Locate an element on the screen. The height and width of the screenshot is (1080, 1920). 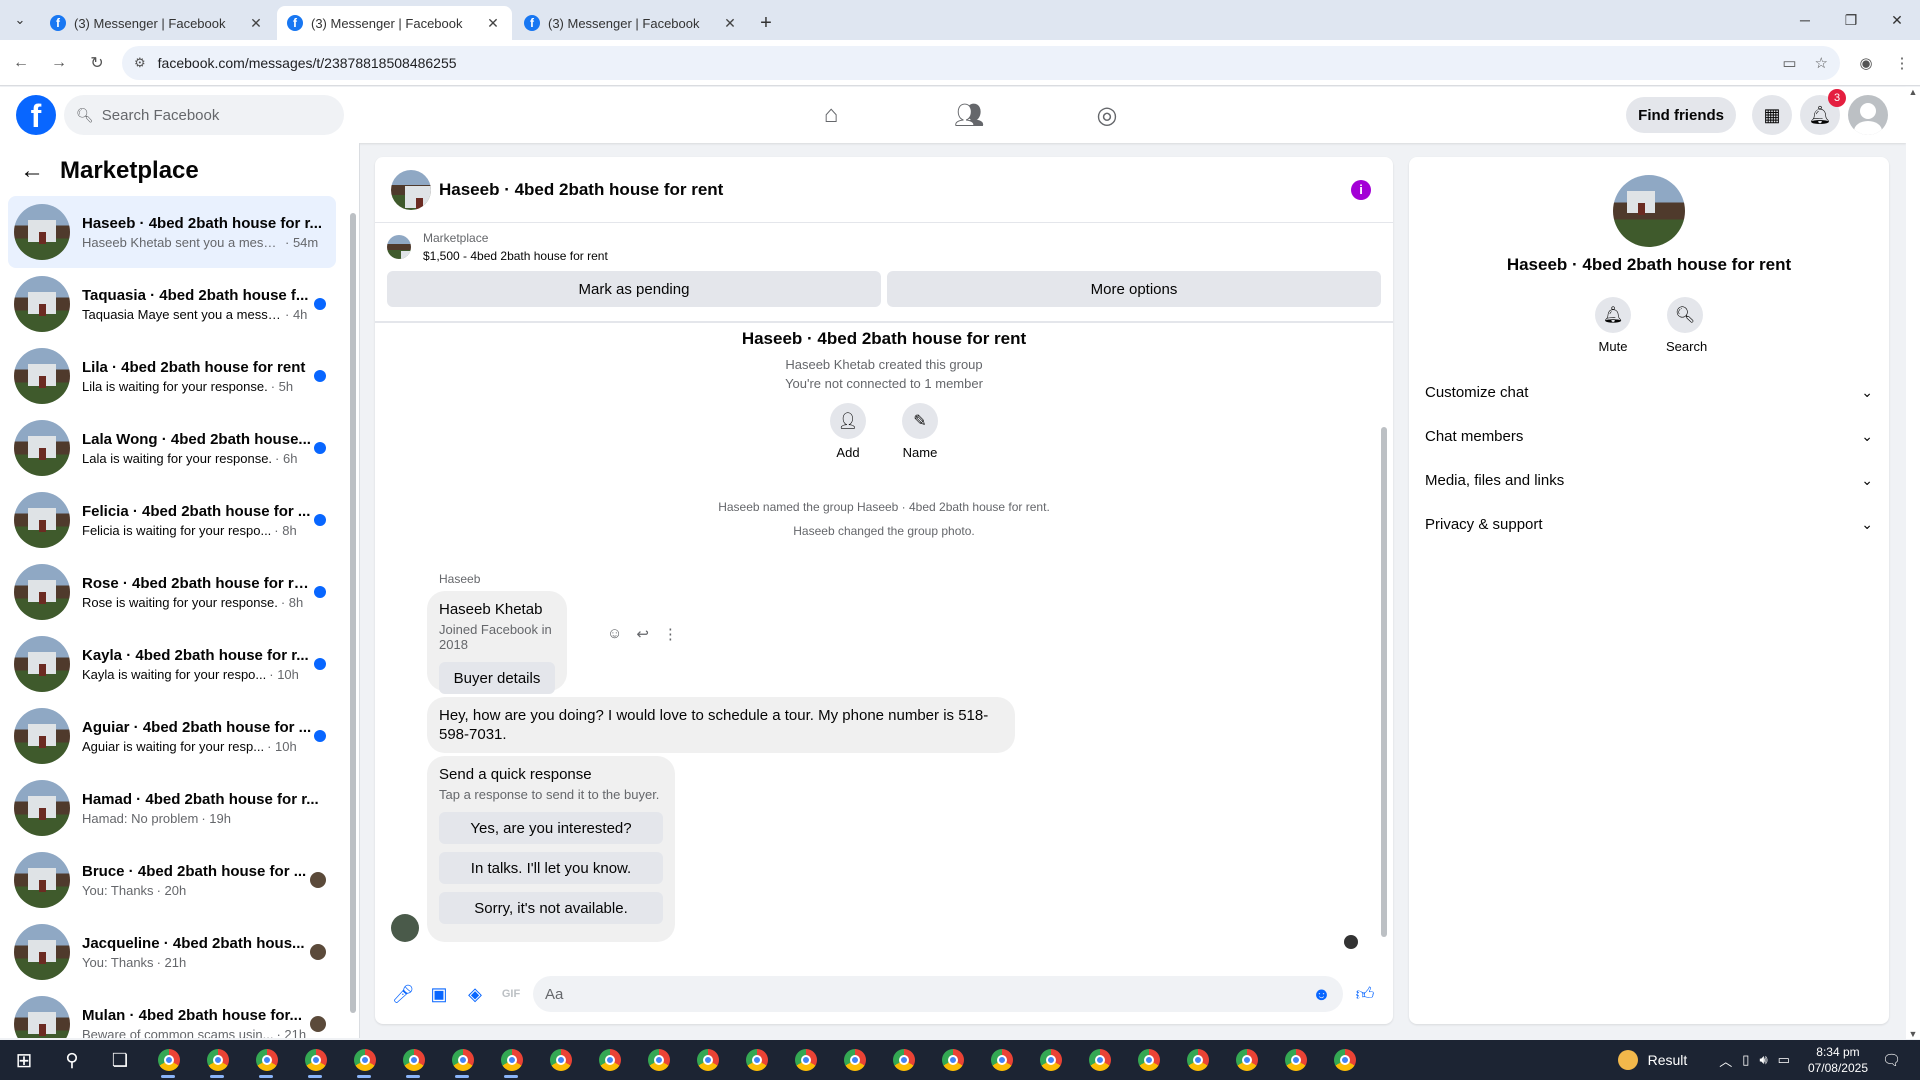
profile-icon: ◉ is located at coordinates (1866, 63).